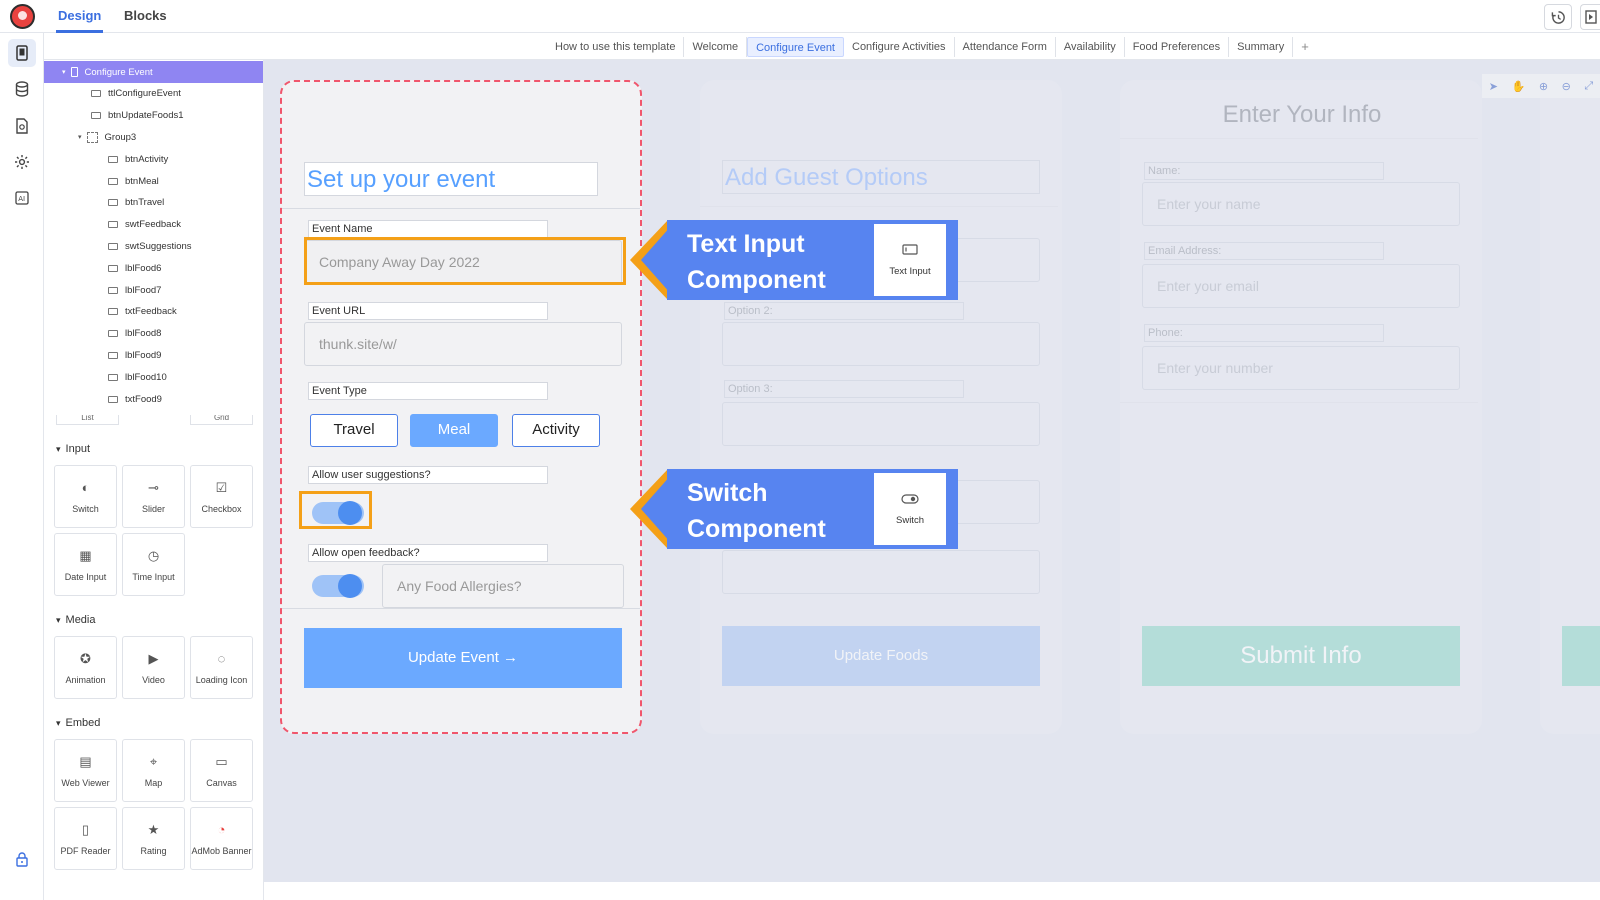 The image size is (1600, 900). Describe the element at coordinates (221, 496) in the screenshot. I see `component-tile-checkbox: ☑ Checkbox` at that location.